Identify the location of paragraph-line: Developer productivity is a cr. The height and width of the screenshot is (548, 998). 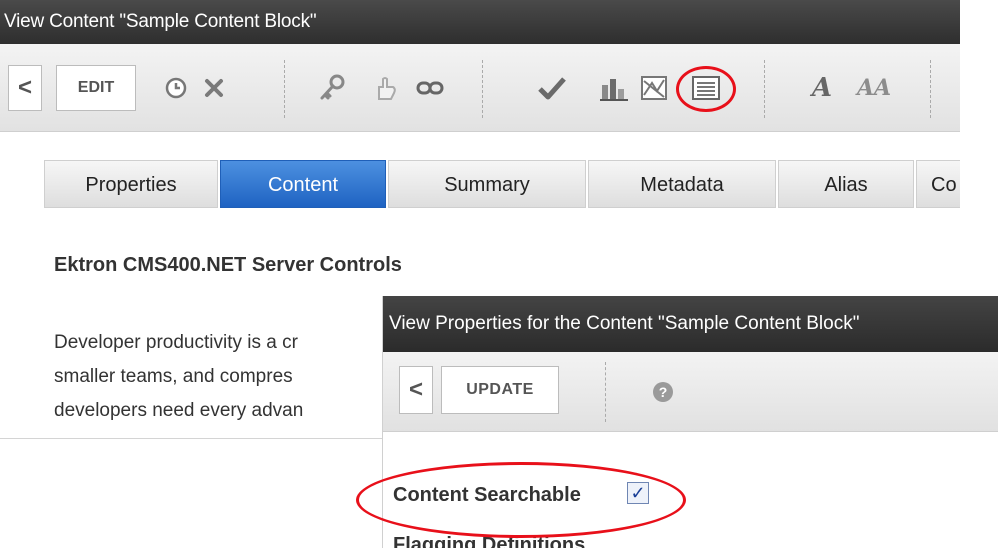
(176, 342).